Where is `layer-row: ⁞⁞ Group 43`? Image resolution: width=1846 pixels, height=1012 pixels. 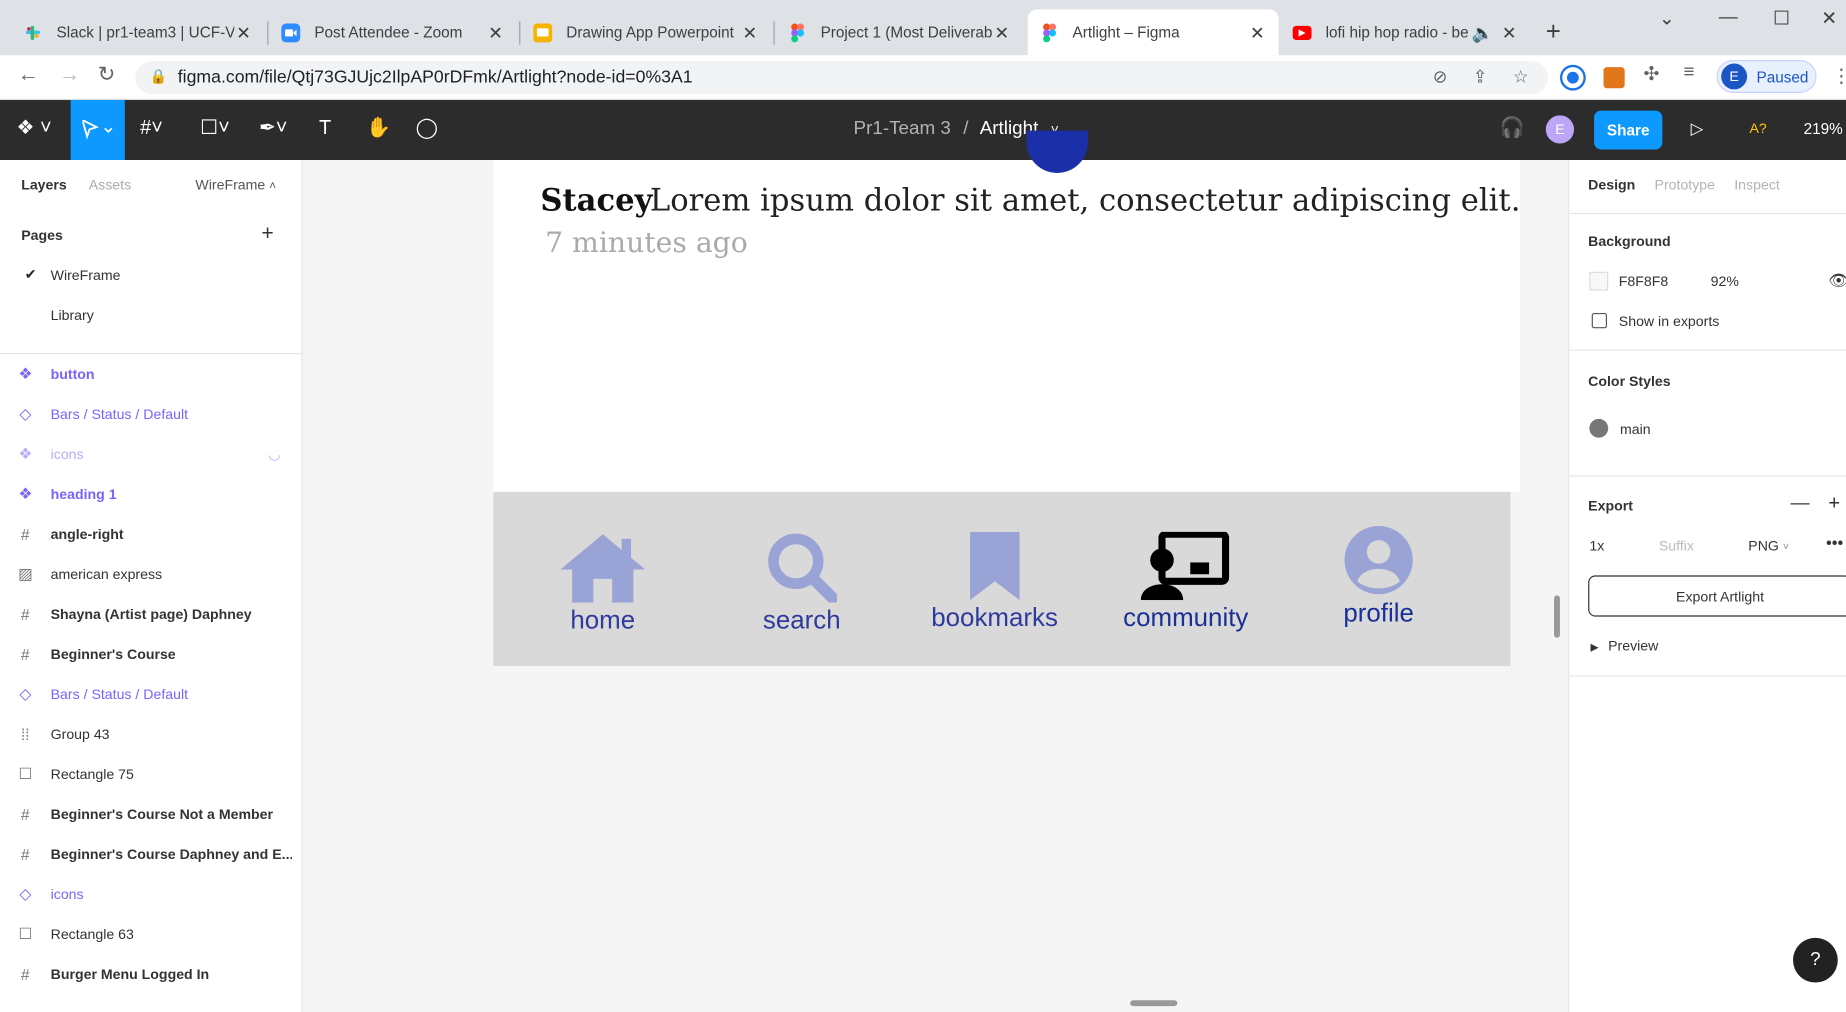 layer-row: ⁞⁞ Group 43 is located at coordinates (151, 734).